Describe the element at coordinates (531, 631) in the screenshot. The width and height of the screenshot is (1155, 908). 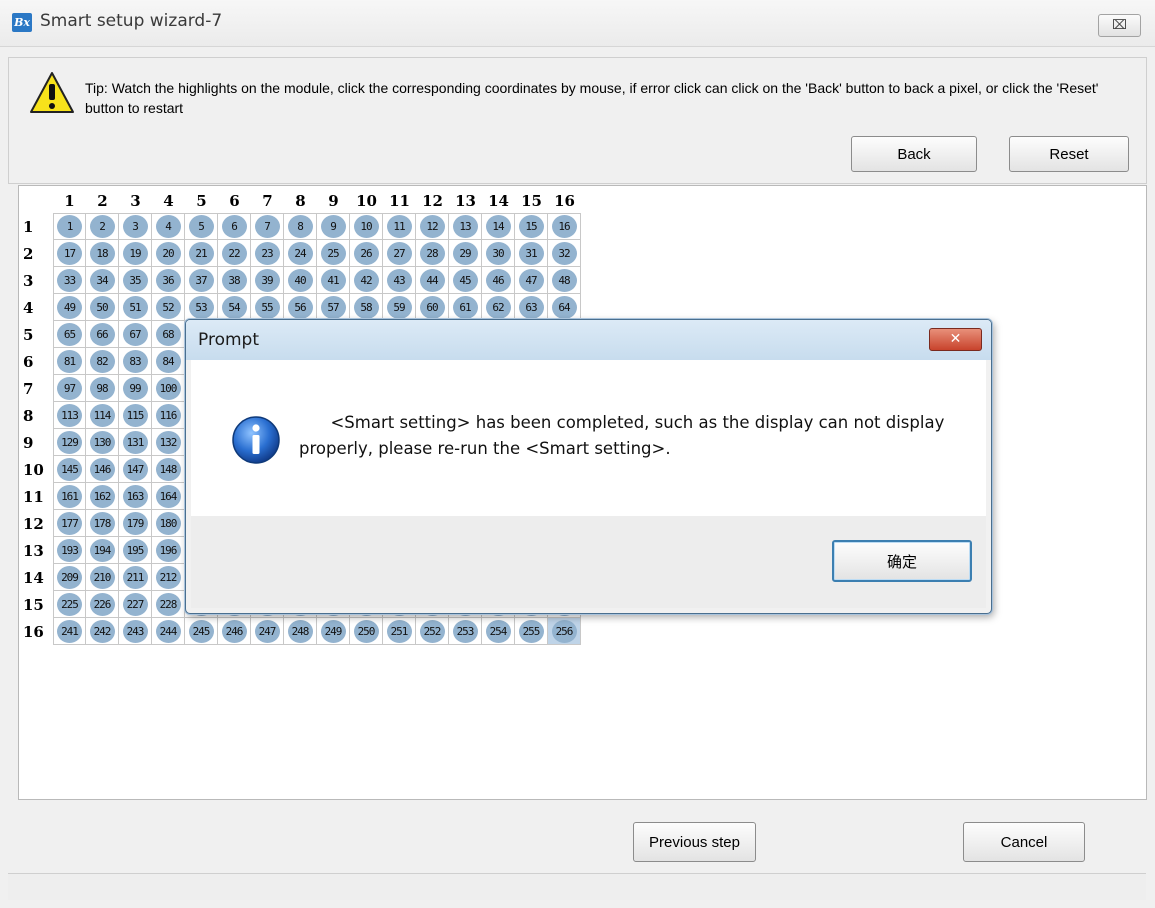
I see `grid-cell: 255` at that location.